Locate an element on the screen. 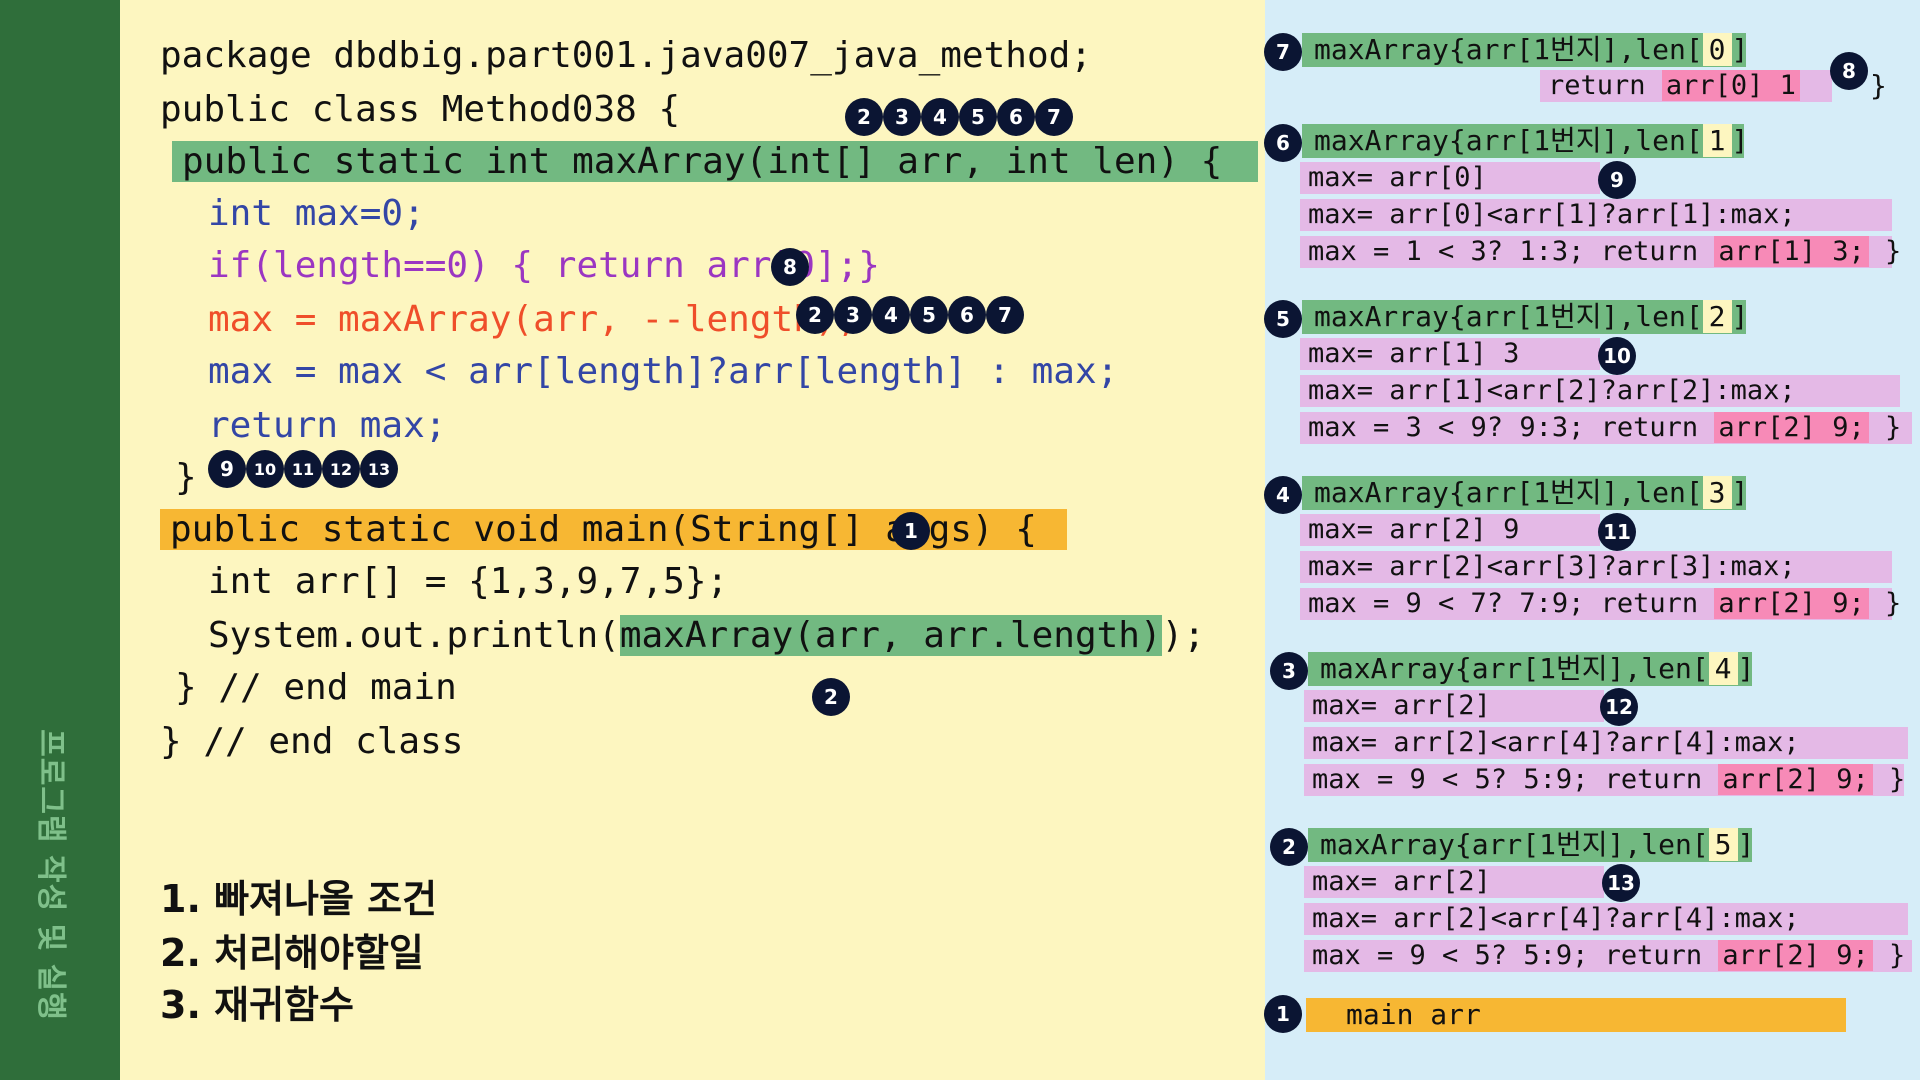  frame-number-badge: 7 is located at coordinates (1283, 52).